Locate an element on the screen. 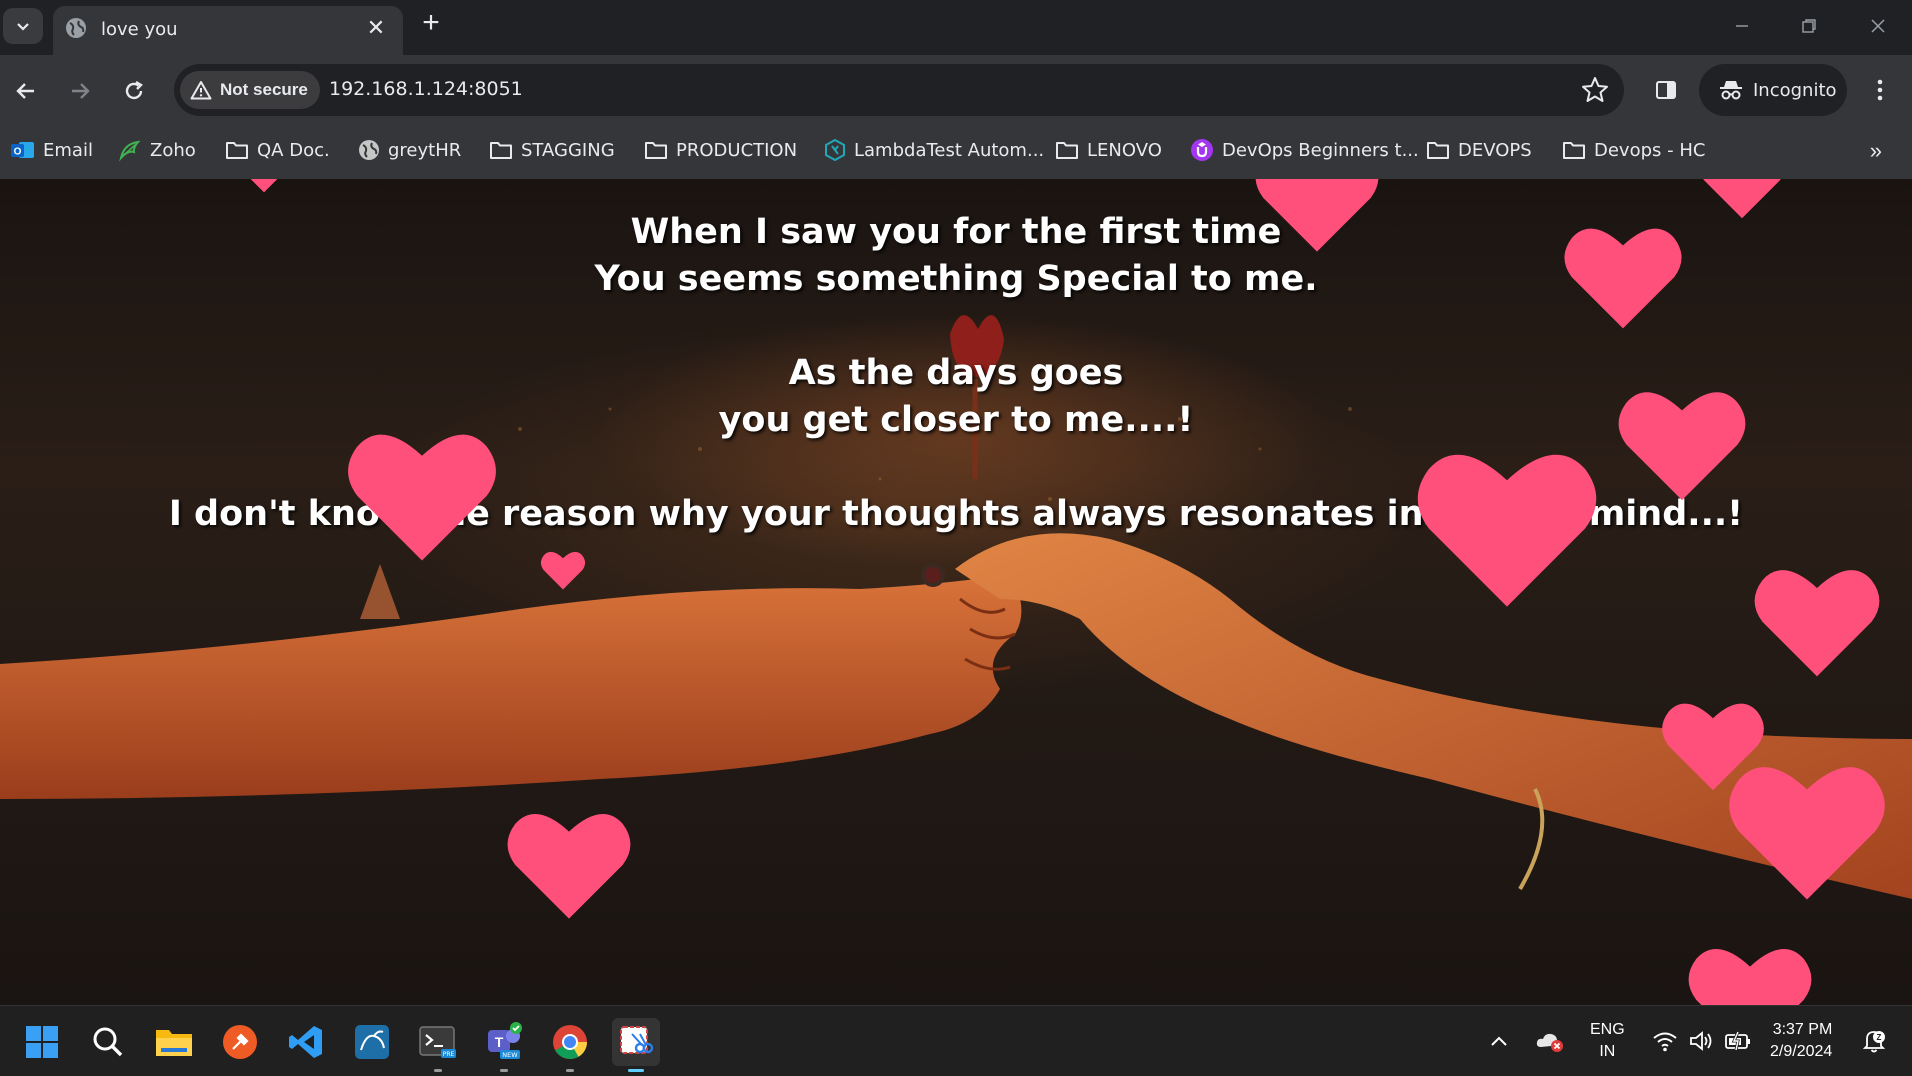  tab-search-button is located at coordinates (23, 26).